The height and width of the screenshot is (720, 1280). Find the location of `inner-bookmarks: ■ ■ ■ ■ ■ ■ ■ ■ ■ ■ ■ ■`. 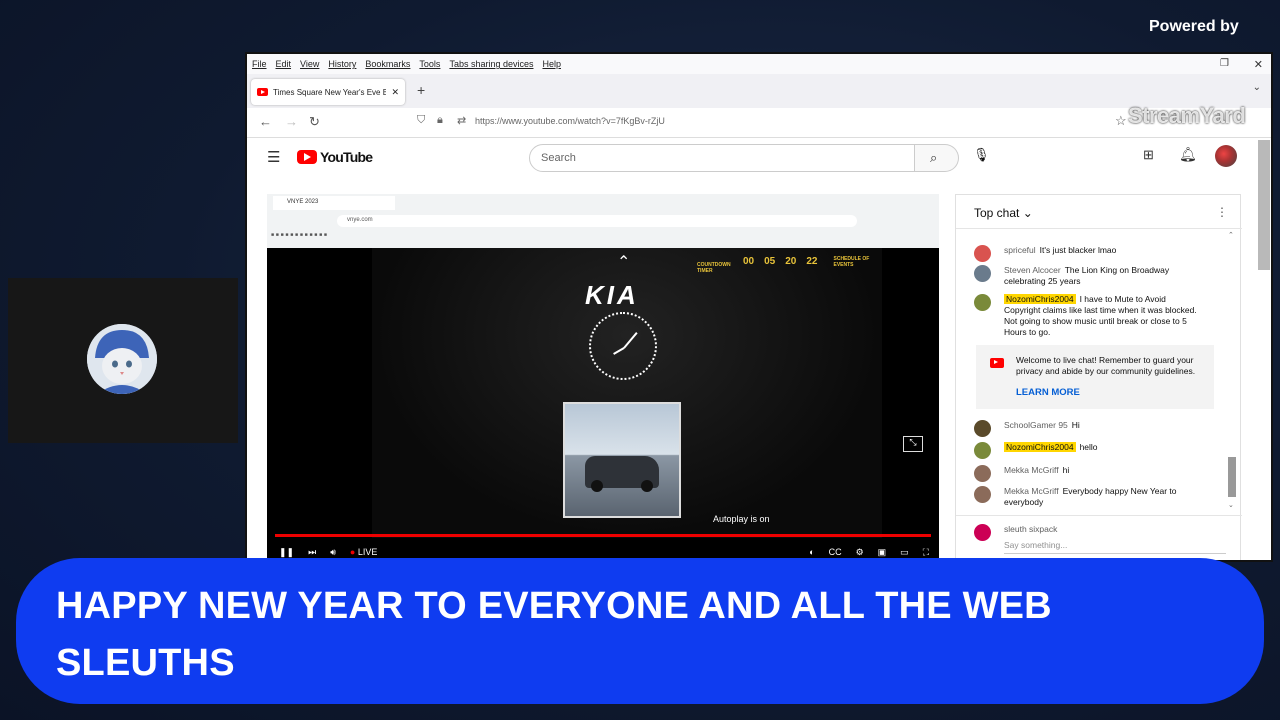

inner-bookmarks: ■ ■ ■ ■ ■ ■ ■ ■ ■ ■ ■ ■ is located at coordinates (299, 235).